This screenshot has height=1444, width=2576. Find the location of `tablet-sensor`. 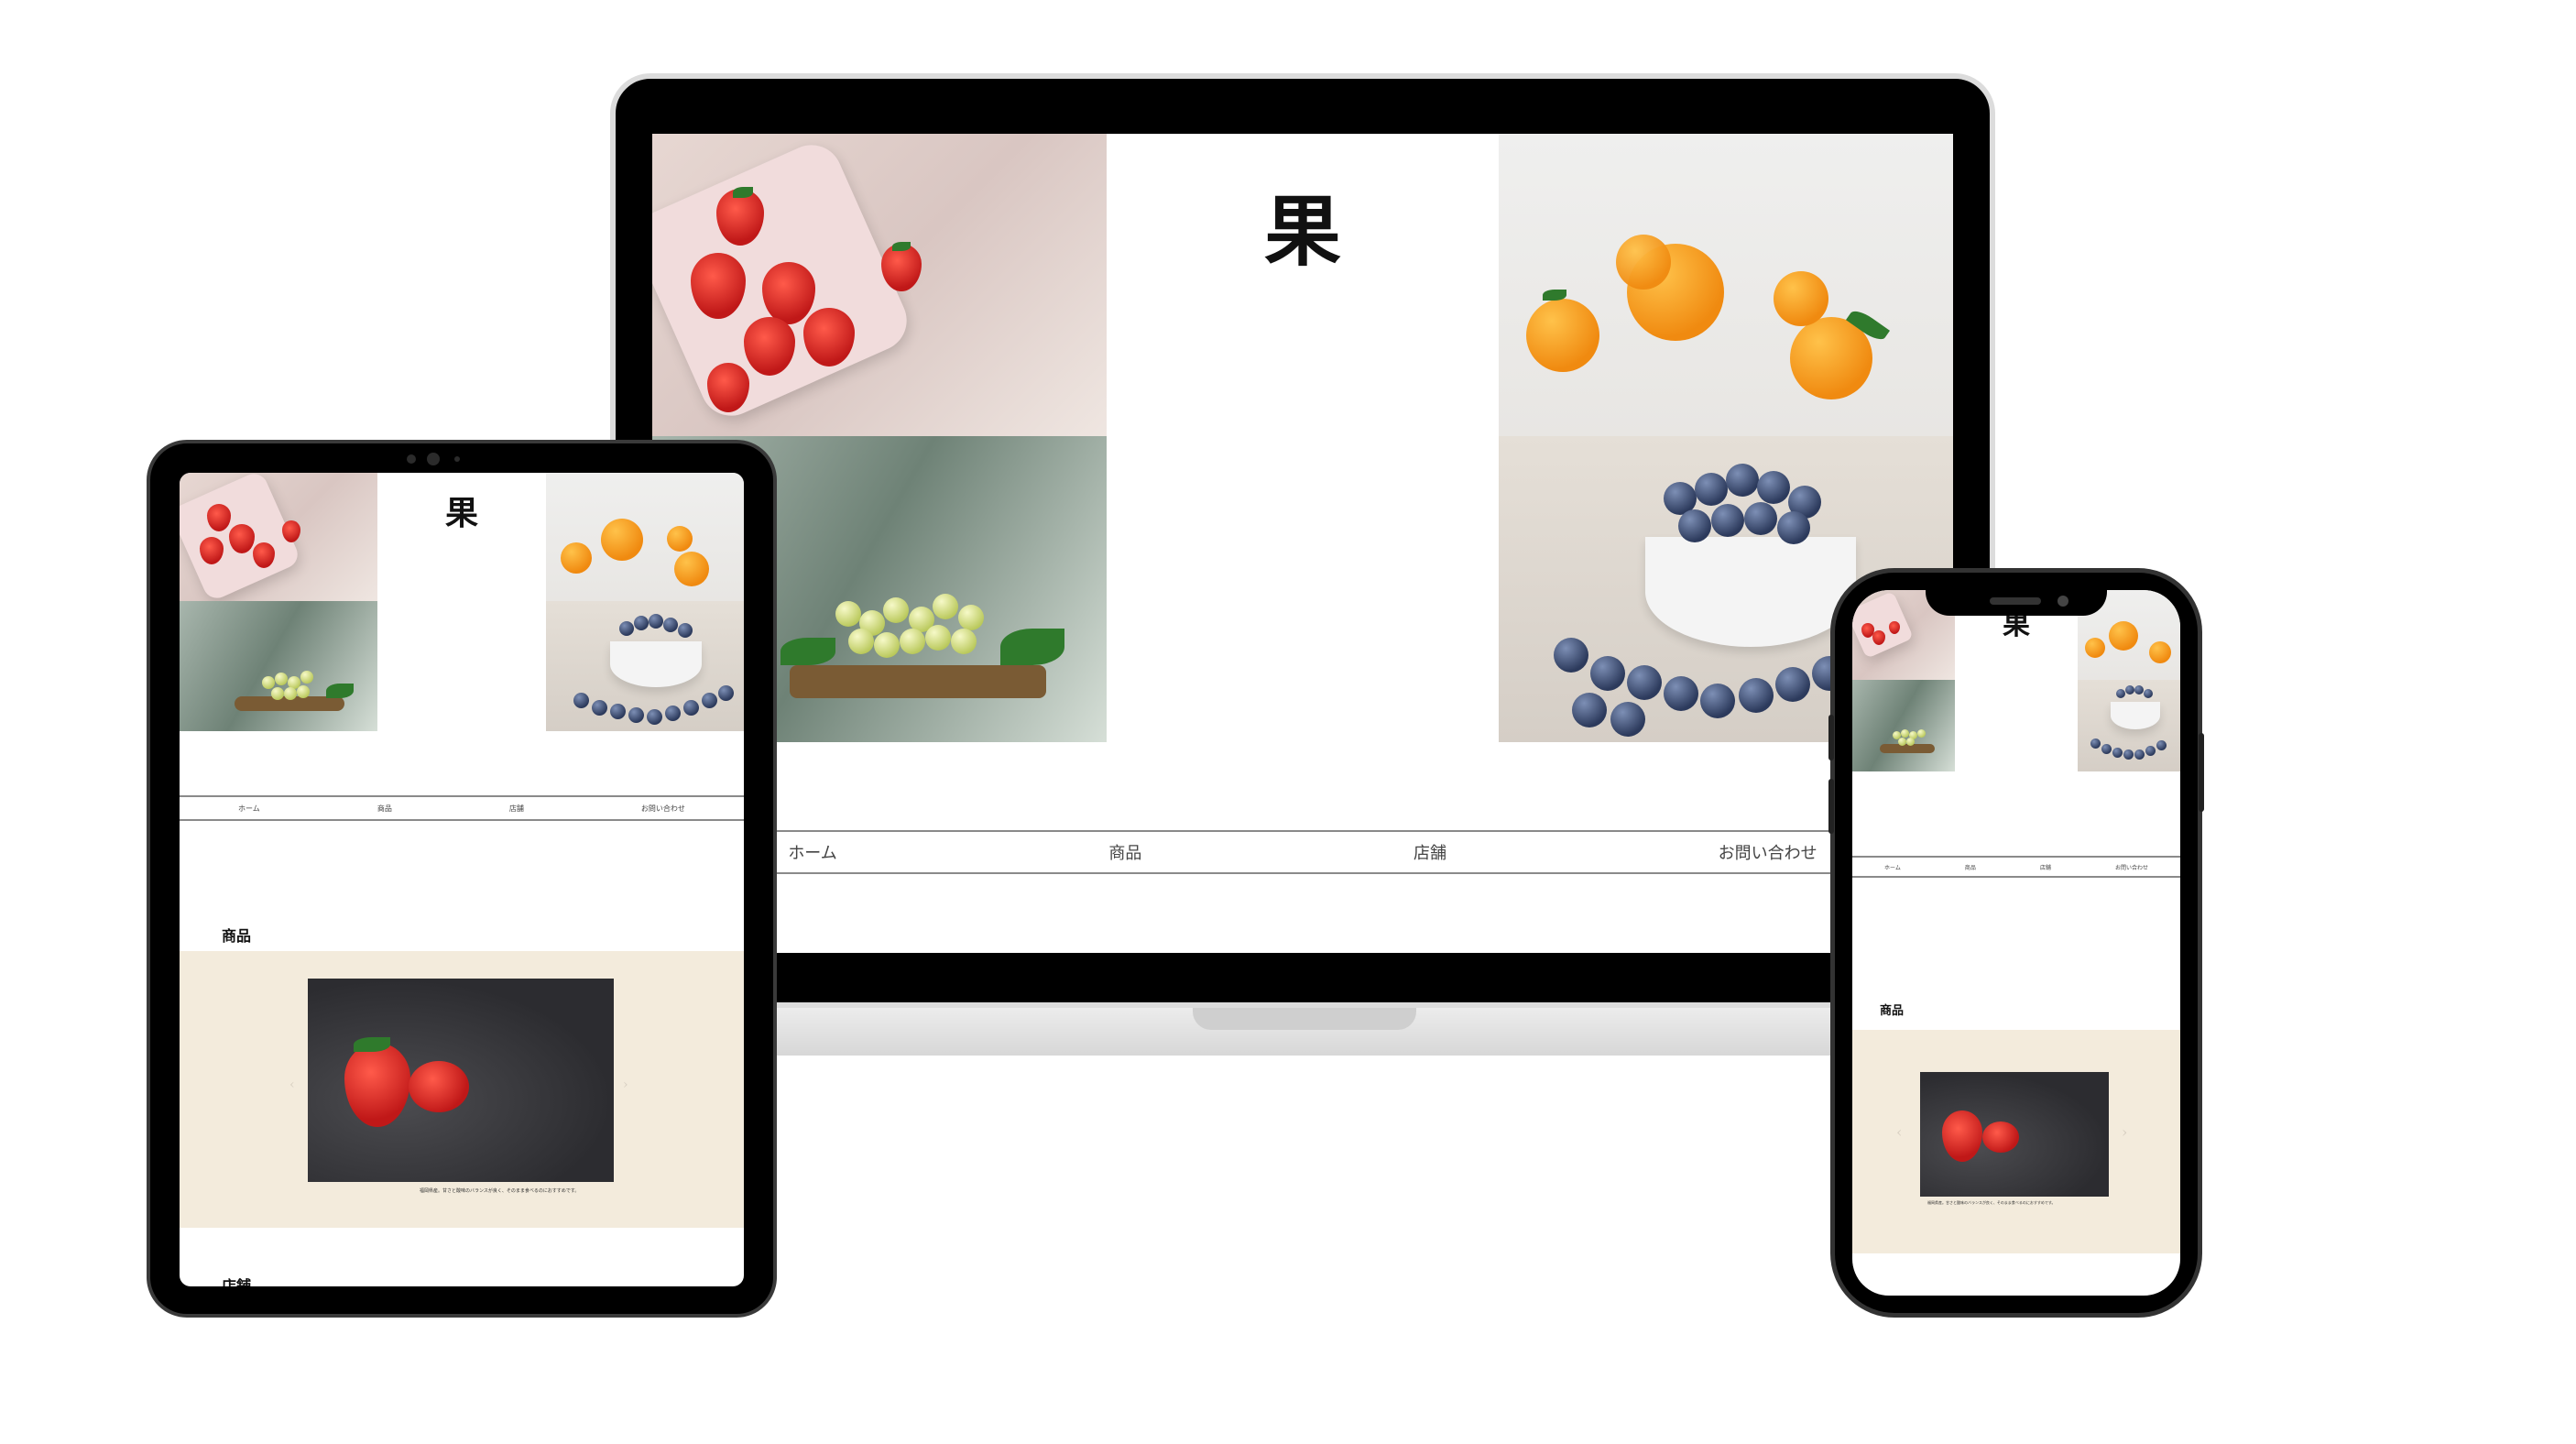

tablet-sensor is located at coordinates (457, 459).